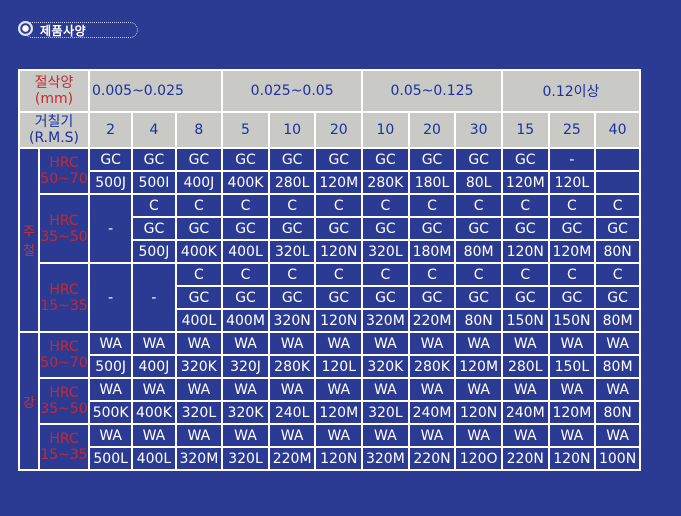 The image size is (681, 516). I want to click on spec-cell: 320N, so click(292, 320).